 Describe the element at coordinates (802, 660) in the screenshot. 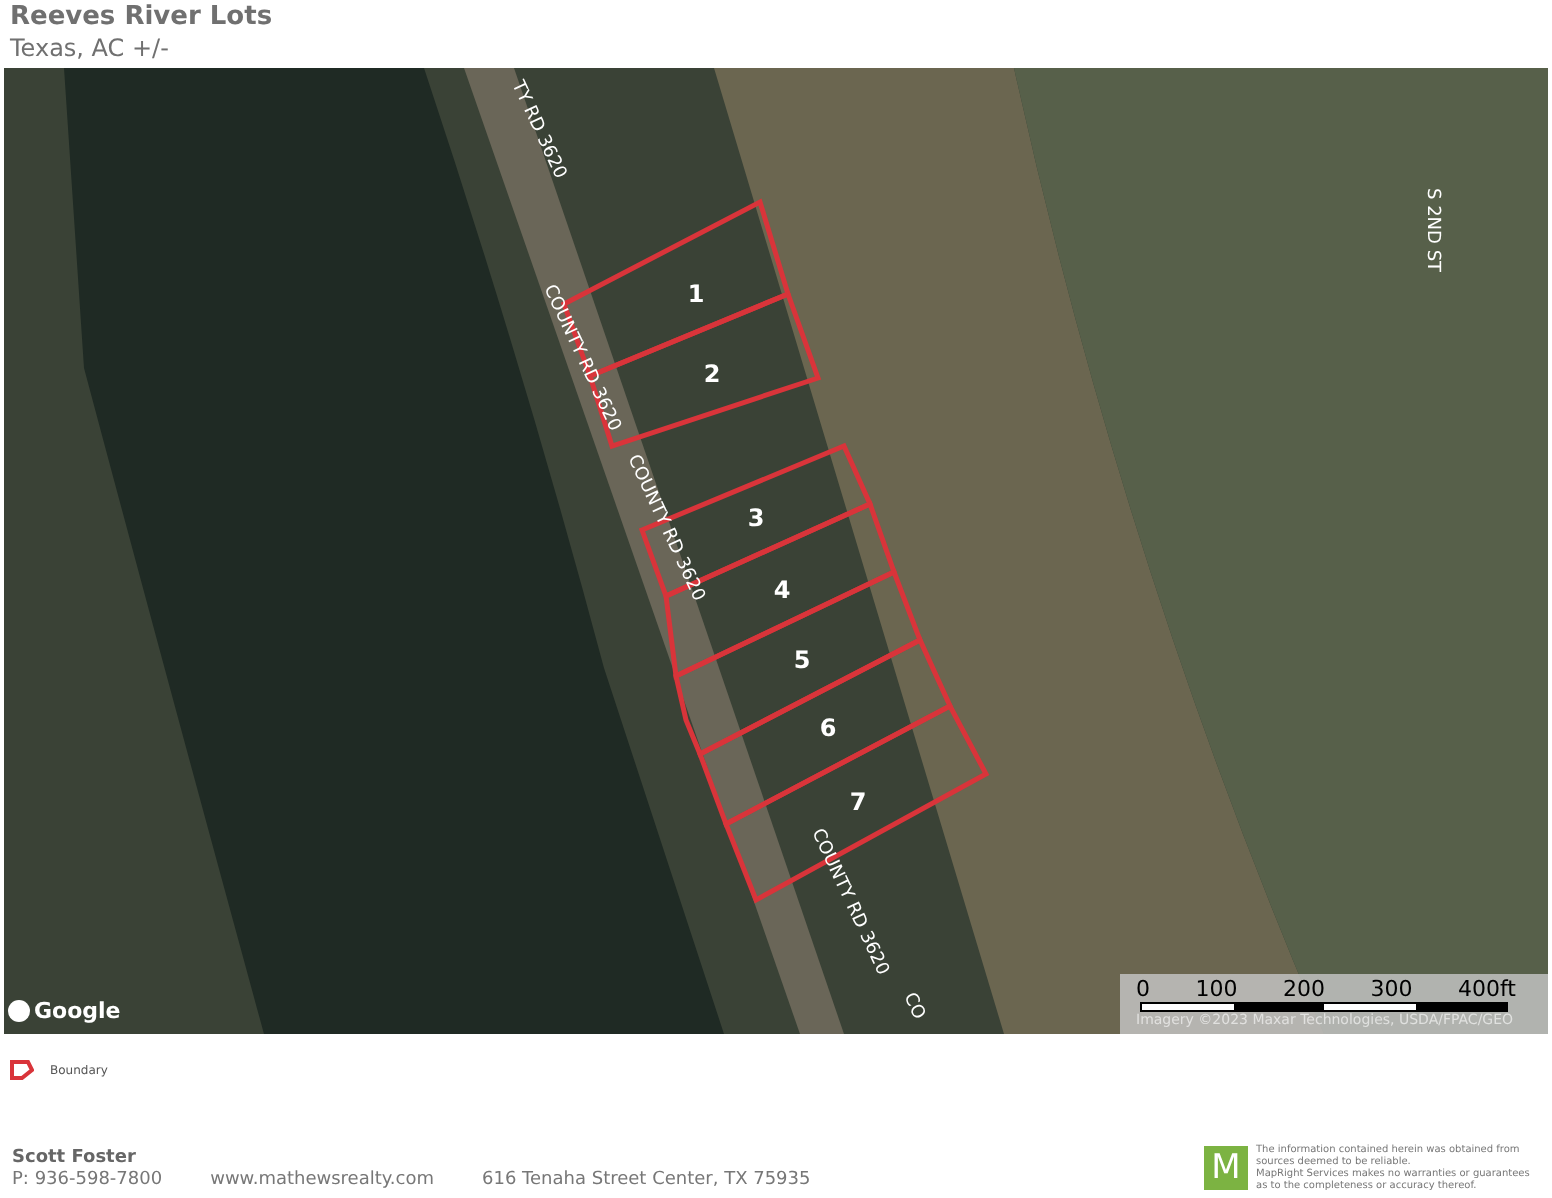

I see `lot-number: 5` at that location.